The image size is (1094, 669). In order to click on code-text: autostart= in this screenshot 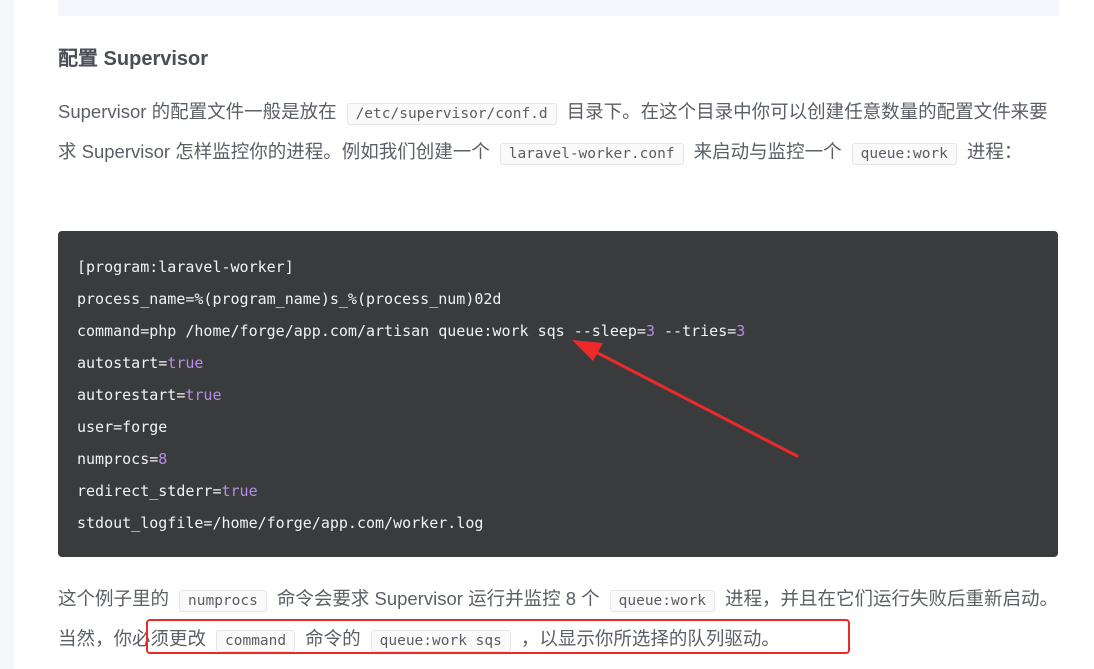, I will do `click(122, 363)`.